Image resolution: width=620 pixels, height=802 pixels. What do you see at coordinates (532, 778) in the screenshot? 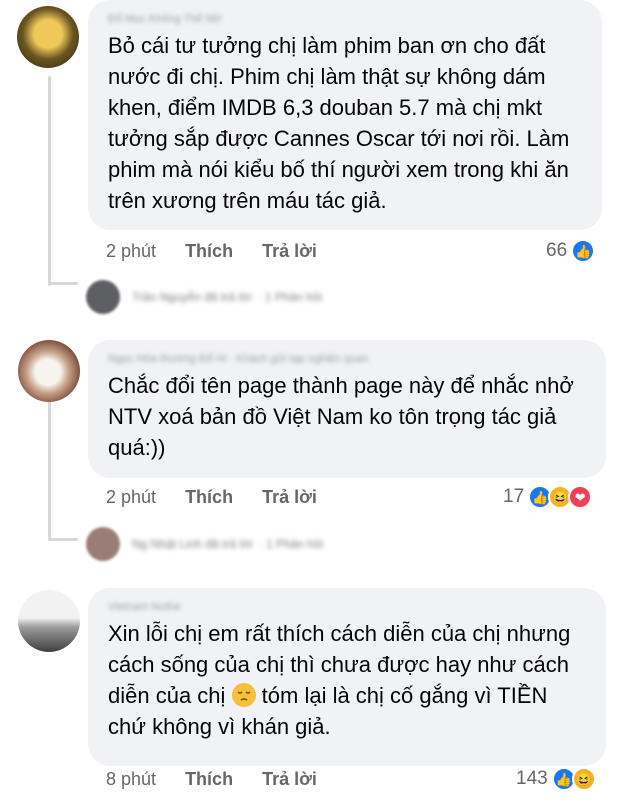
I see `reaction-count: 143` at bounding box center [532, 778].